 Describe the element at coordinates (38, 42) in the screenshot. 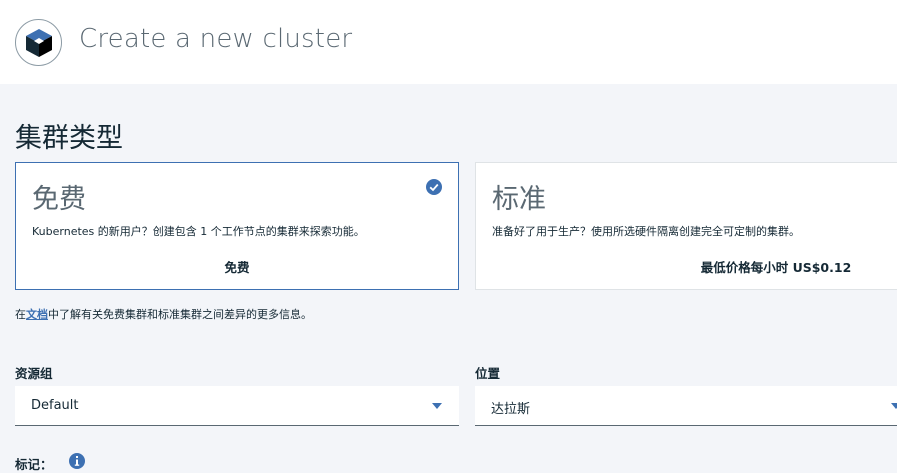

I see `kubernetes-cube-icon` at that location.